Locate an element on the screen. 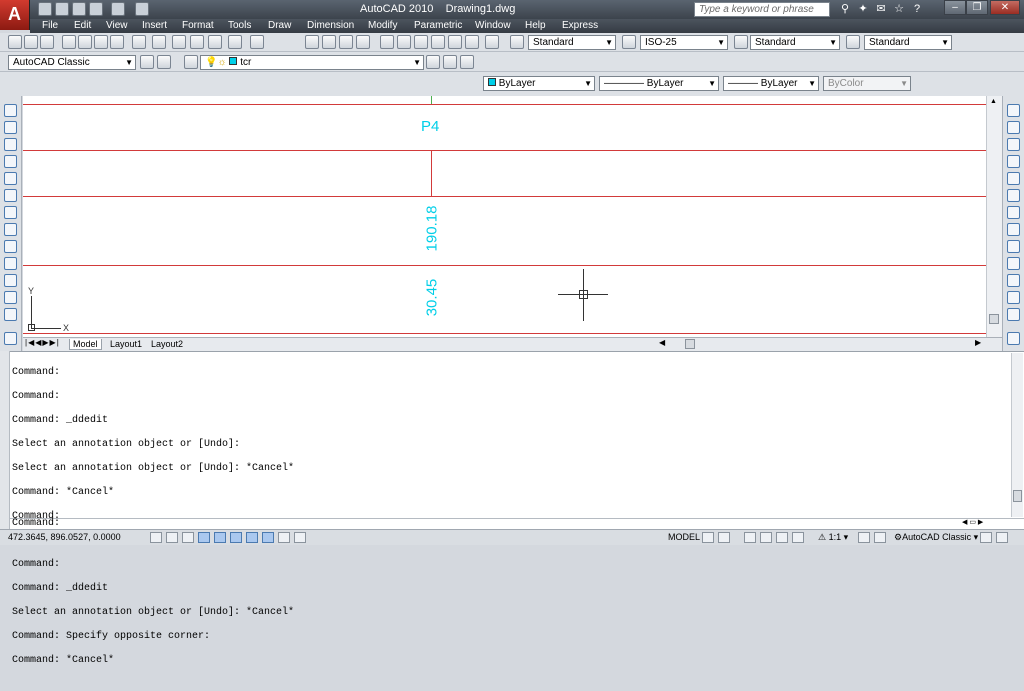 This screenshot has height=691, width=1024. polygon-icon is located at coordinates (10, 161).